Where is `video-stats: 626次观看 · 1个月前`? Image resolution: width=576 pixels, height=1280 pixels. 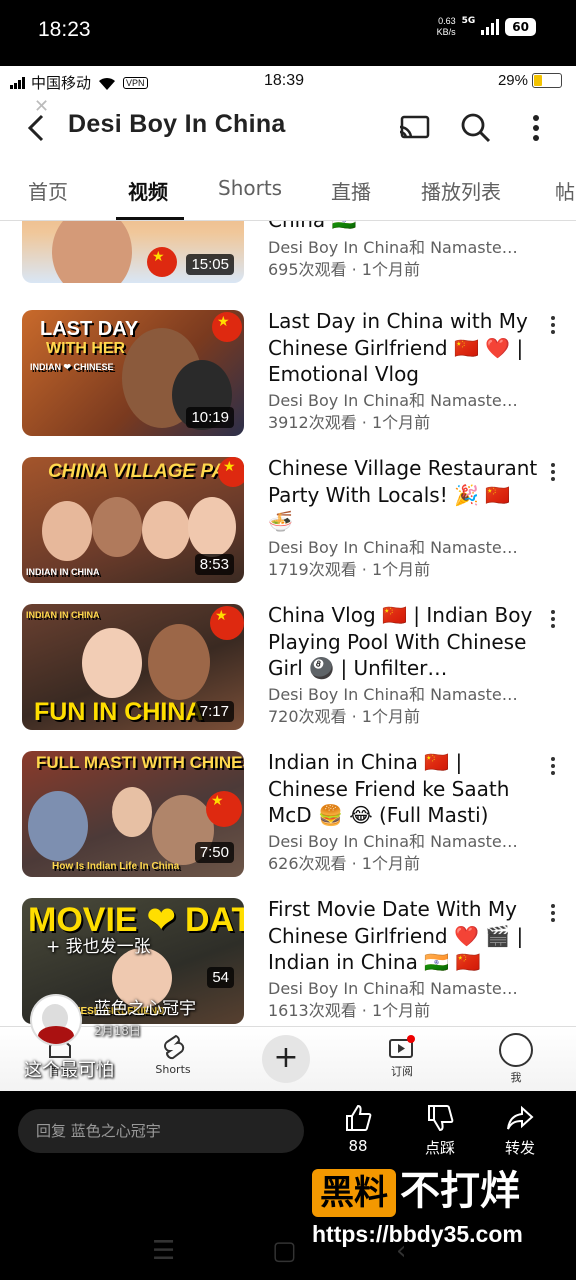
video-stats: 626次观看 · 1个月前 is located at coordinates (344, 863).